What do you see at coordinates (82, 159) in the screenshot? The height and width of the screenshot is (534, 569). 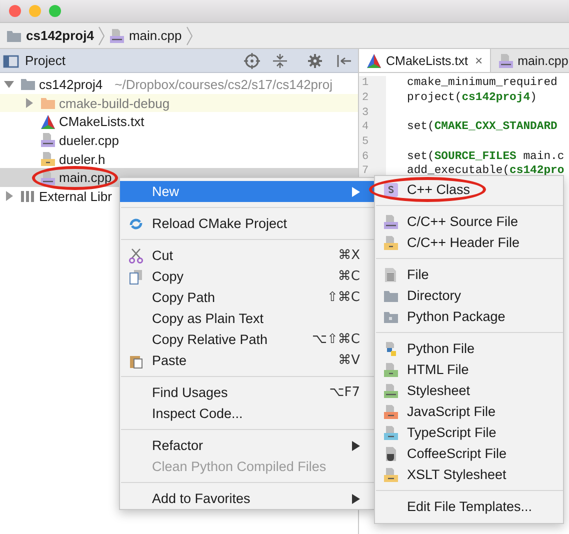 I see `tree-label: dueler.h` at bounding box center [82, 159].